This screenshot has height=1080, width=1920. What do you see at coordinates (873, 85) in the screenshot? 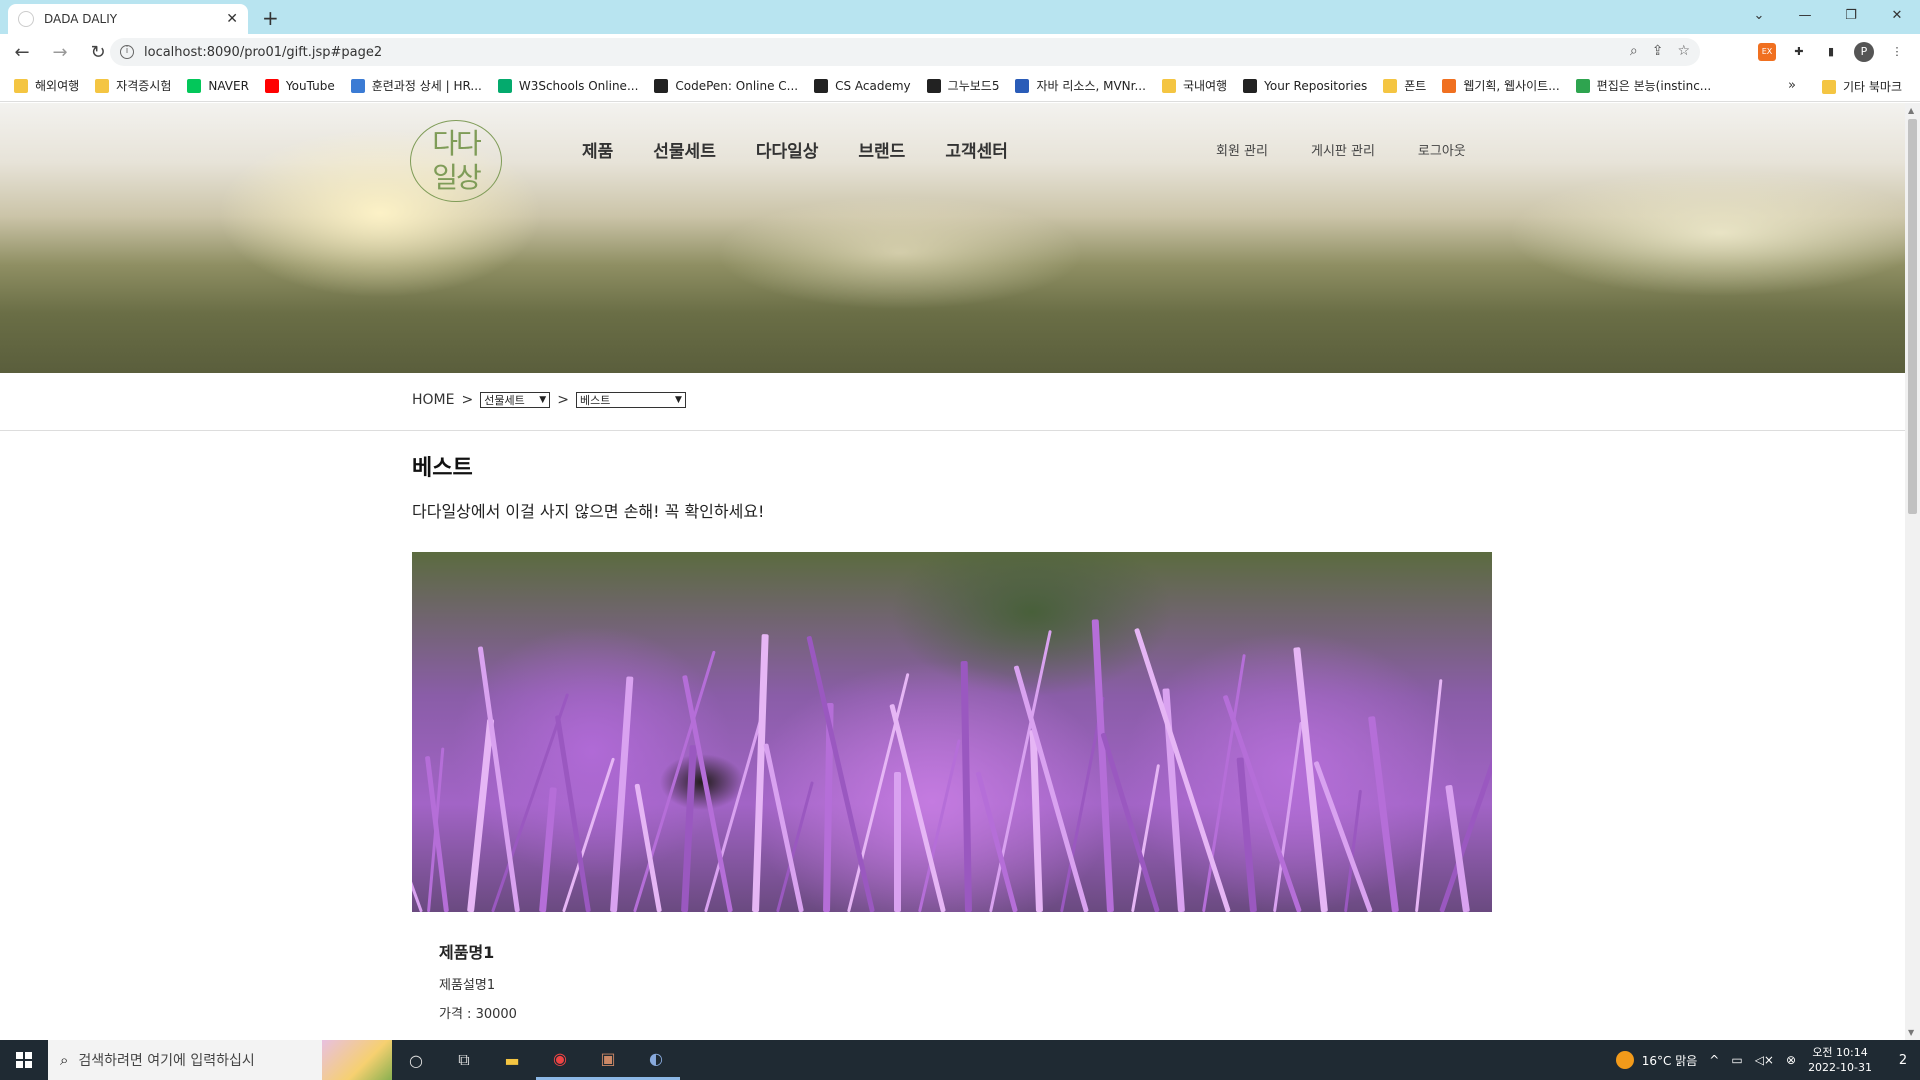
I see `bookmark-label: CS Academy` at bounding box center [873, 85].